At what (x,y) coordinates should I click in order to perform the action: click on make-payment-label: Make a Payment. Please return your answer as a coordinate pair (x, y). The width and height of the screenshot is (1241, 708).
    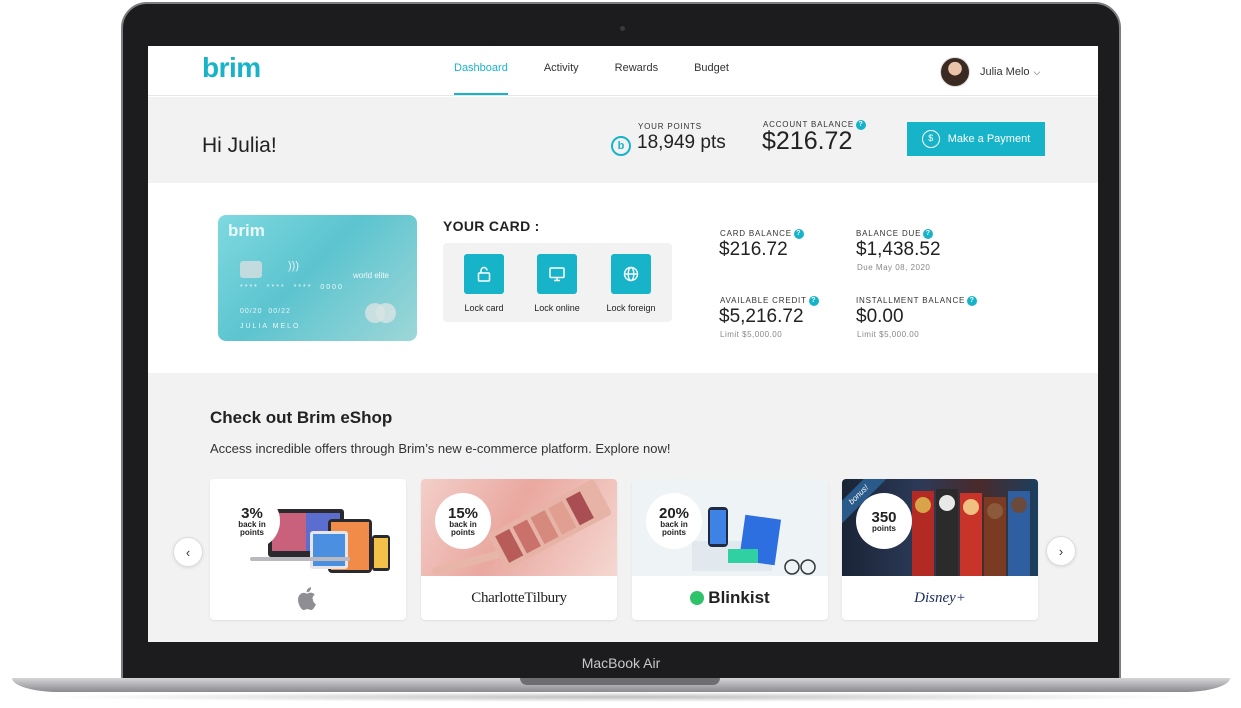
    Looking at the image, I should click on (989, 139).